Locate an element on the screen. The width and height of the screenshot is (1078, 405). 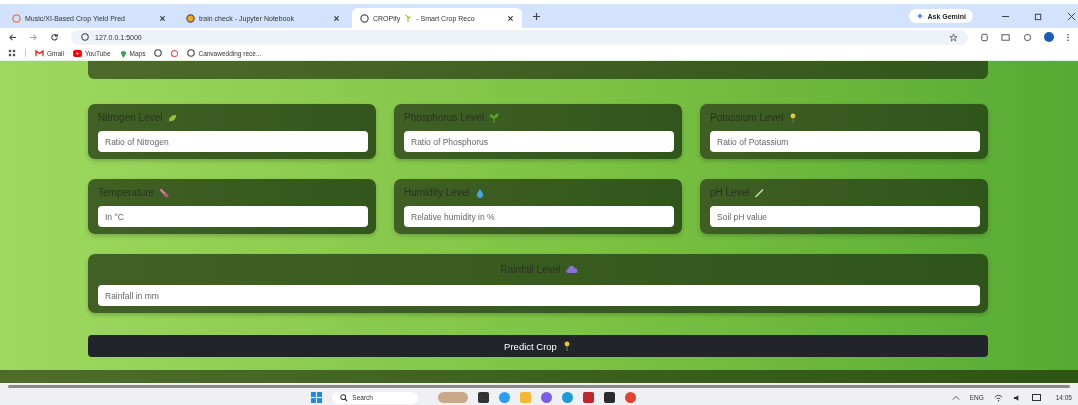
wifi-icon is located at coordinates (998, 397).